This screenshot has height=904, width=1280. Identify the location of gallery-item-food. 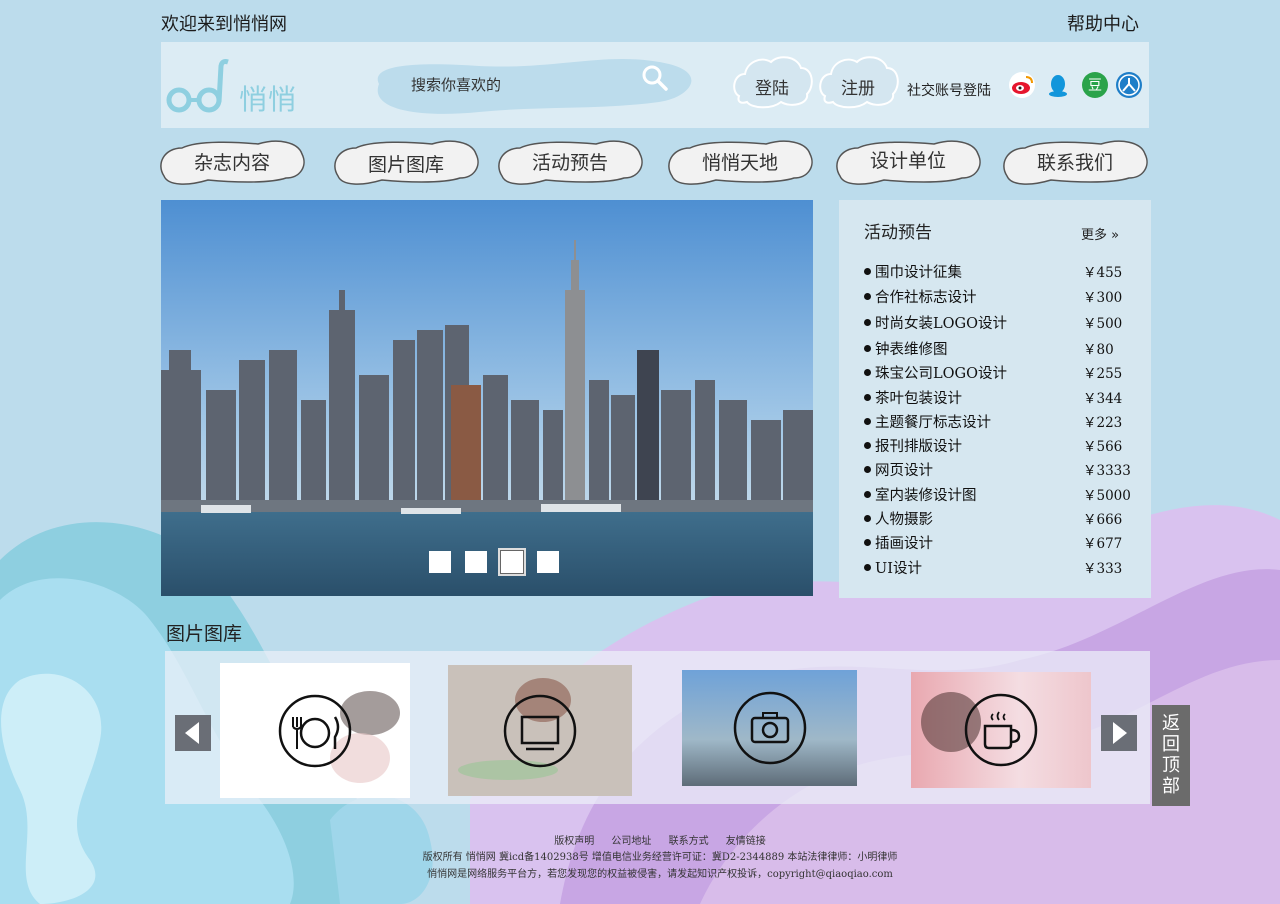
(315, 730).